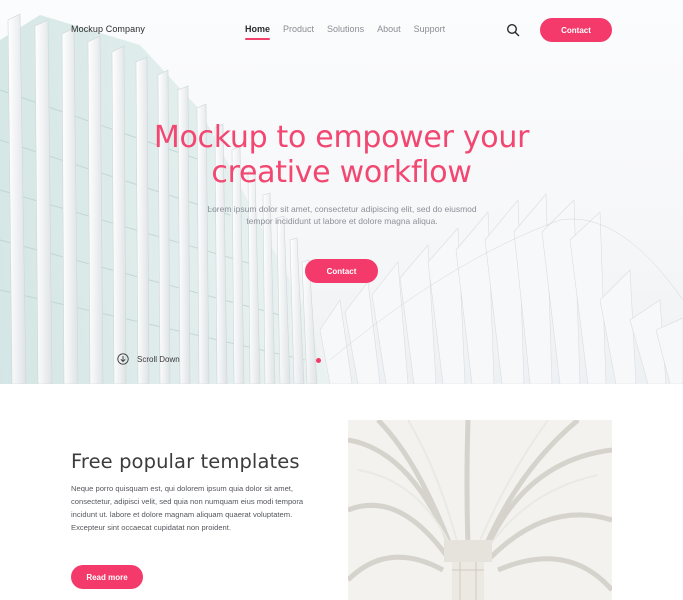  I want to click on nav-contact-button: Contact, so click(576, 30).